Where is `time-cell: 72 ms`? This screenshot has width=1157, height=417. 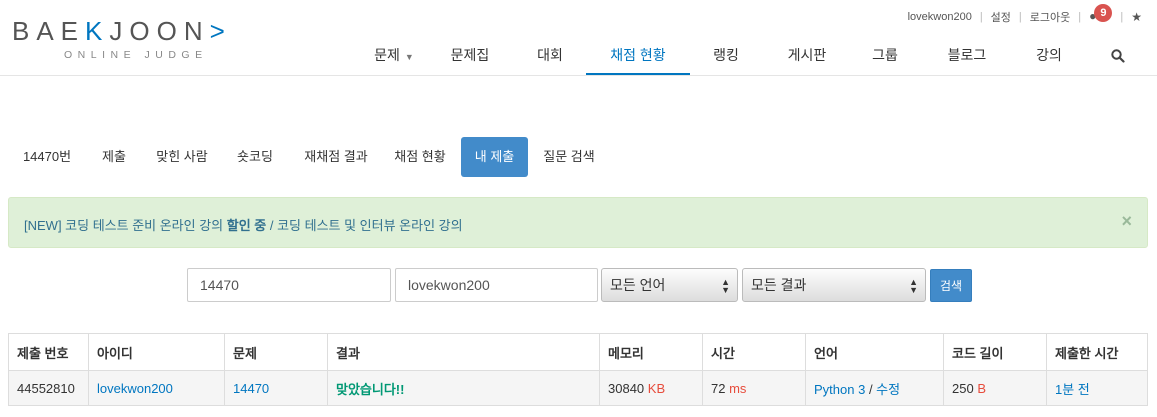 time-cell: 72 ms is located at coordinates (754, 388).